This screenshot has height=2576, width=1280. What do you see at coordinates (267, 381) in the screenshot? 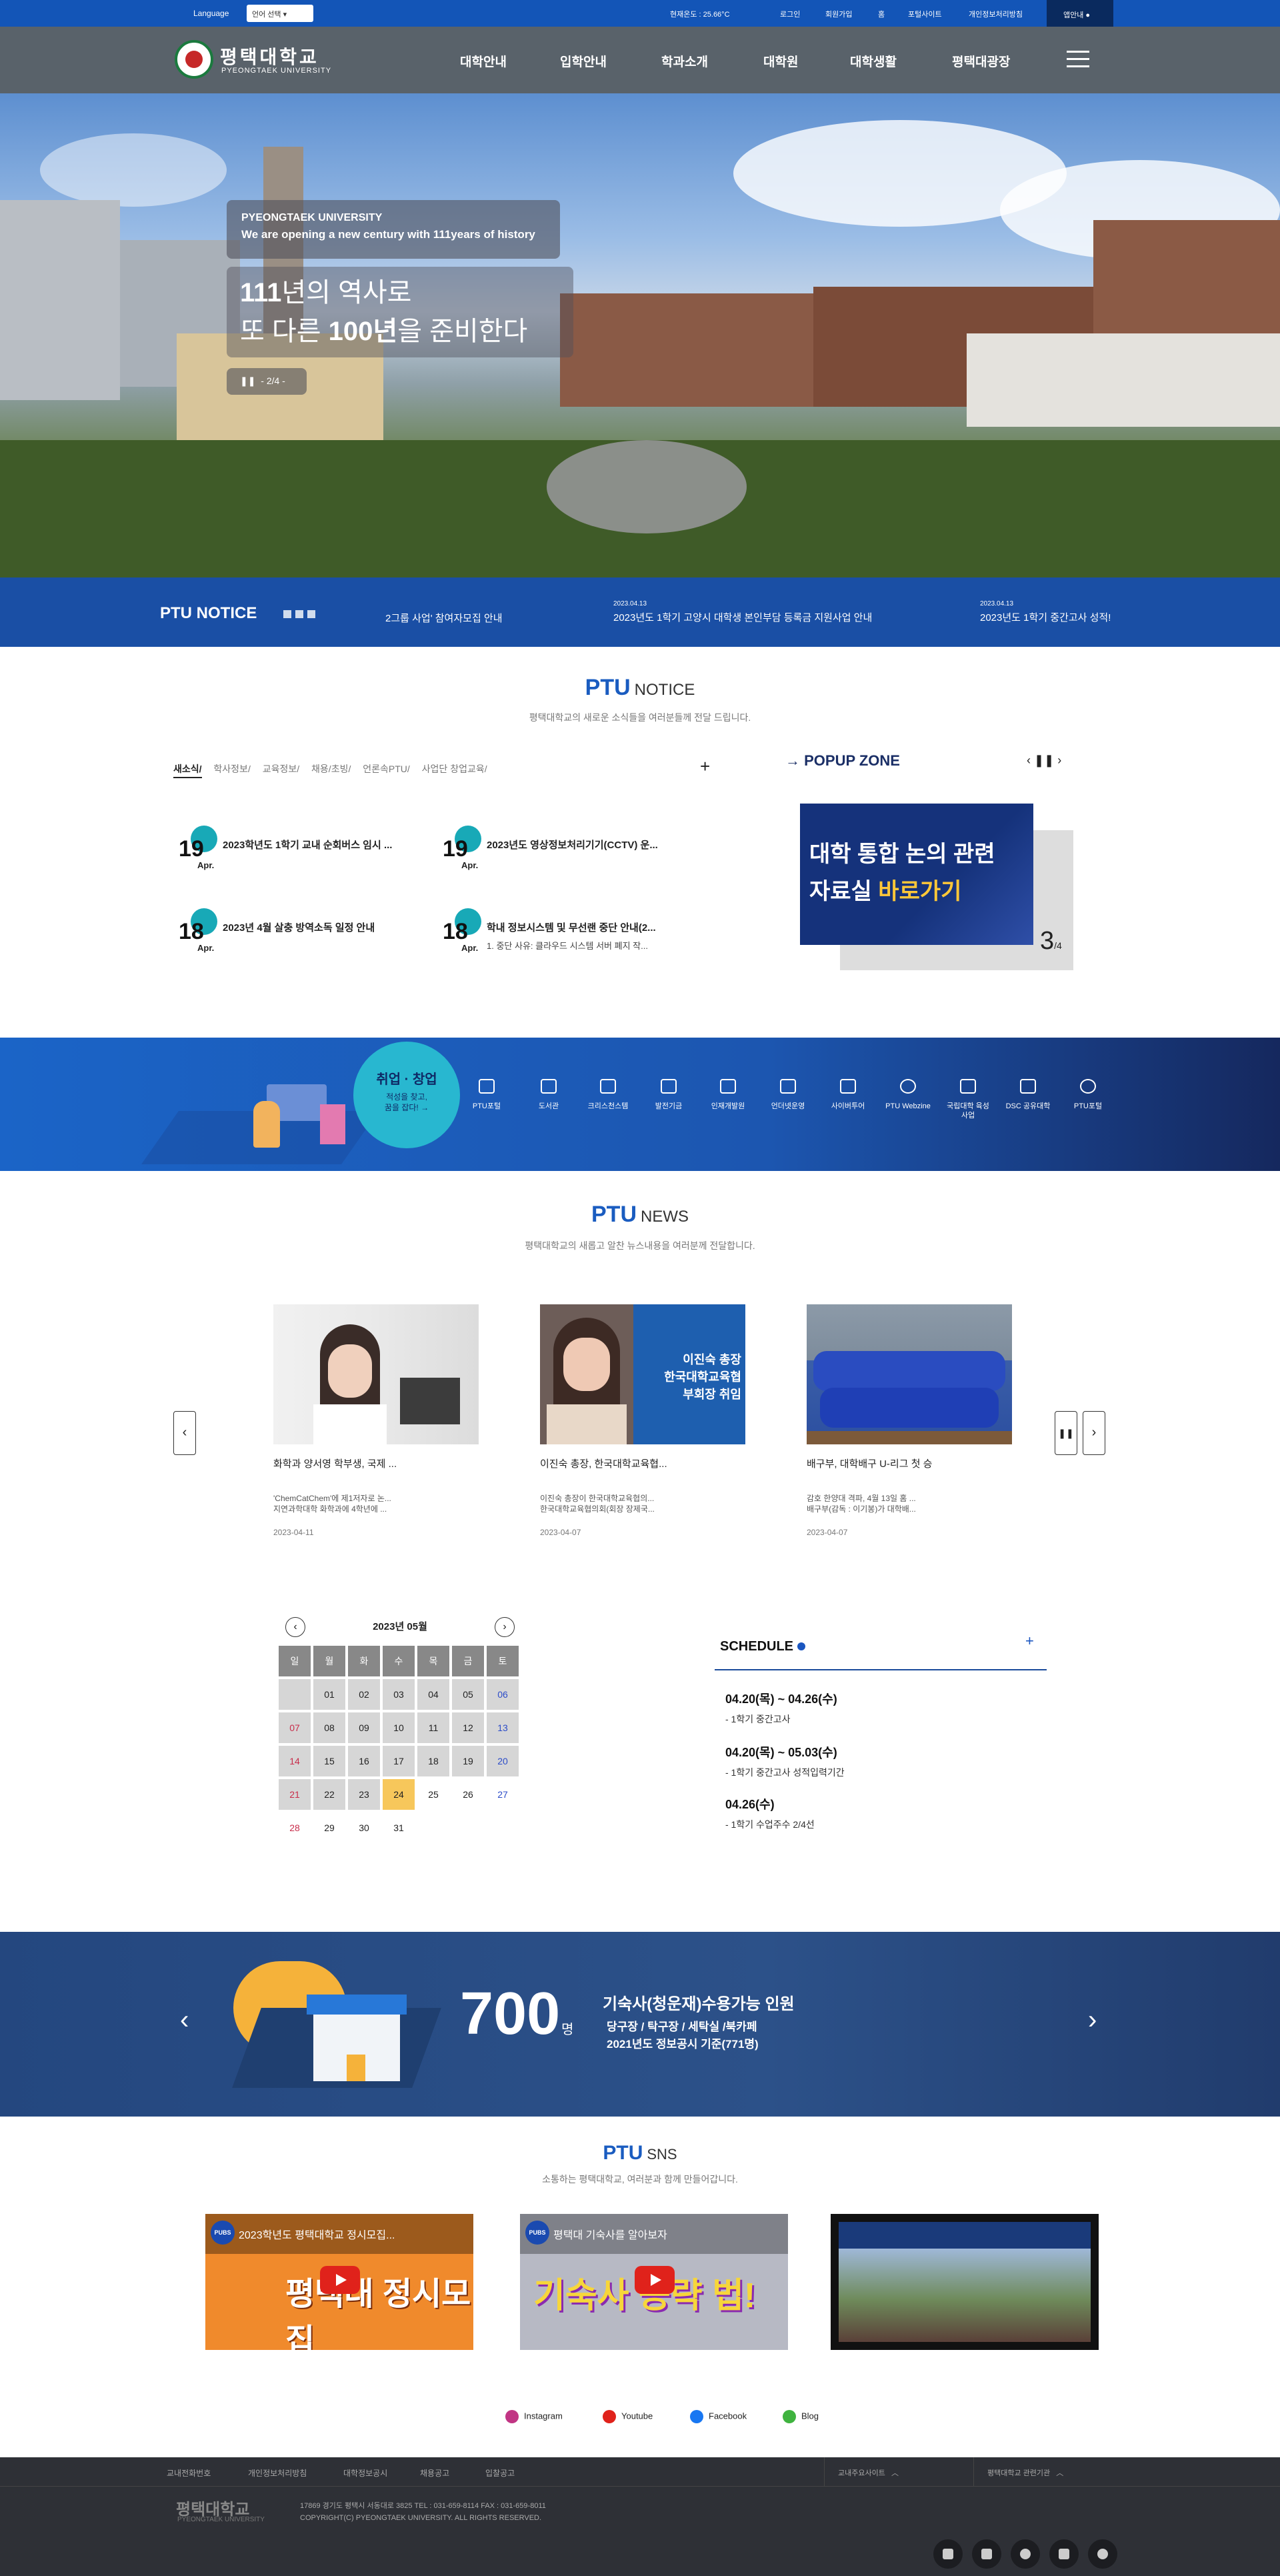
I see `hero-slide-control: ❚❚ - 2/4 -` at bounding box center [267, 381].